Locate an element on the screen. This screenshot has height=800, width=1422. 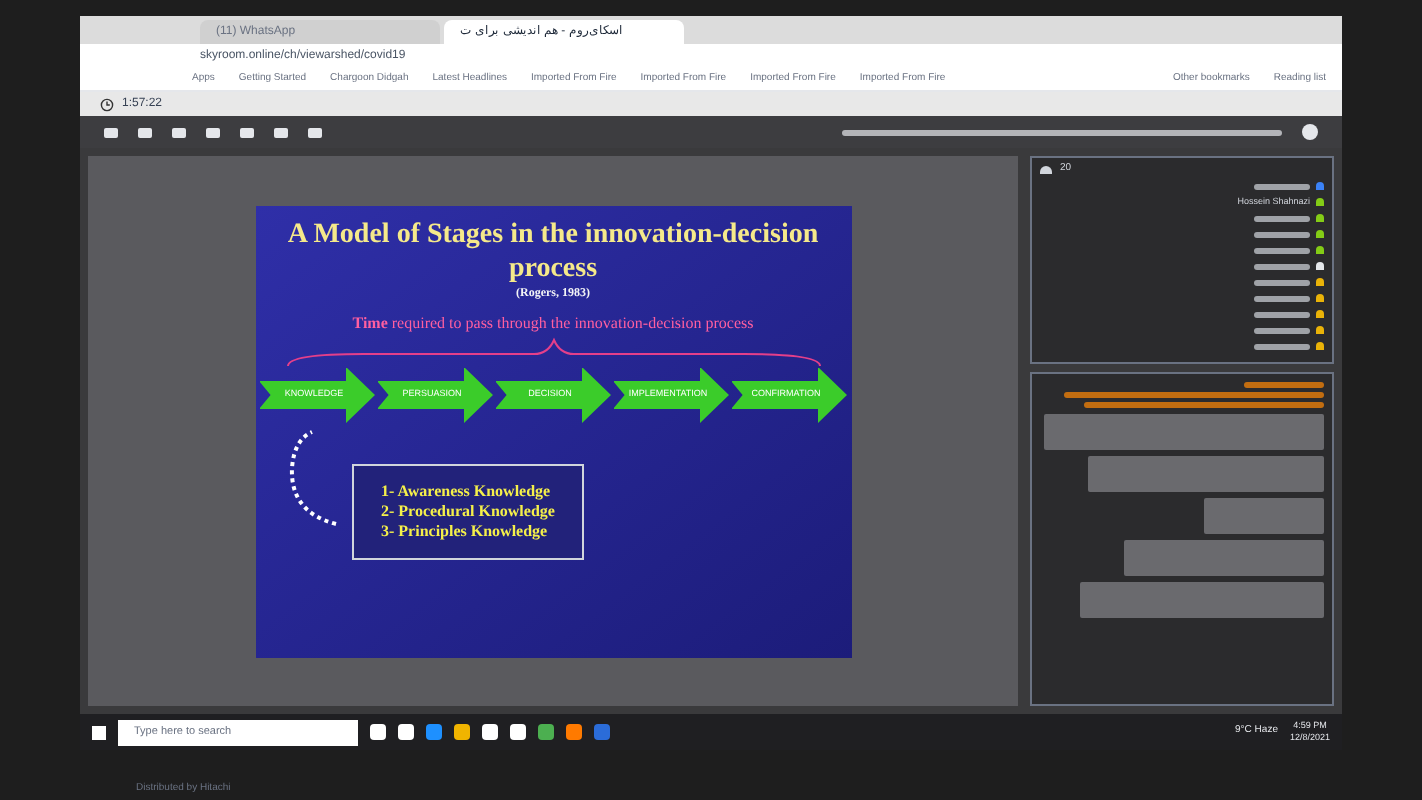
clock-icon is located at coordinates (107, 104).